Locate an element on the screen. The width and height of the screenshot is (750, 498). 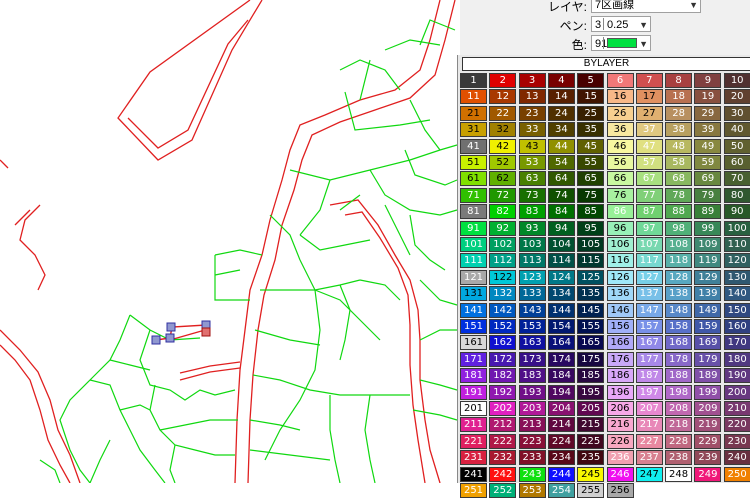
color-cell-80: 80 is located at coordinates (736, 195).